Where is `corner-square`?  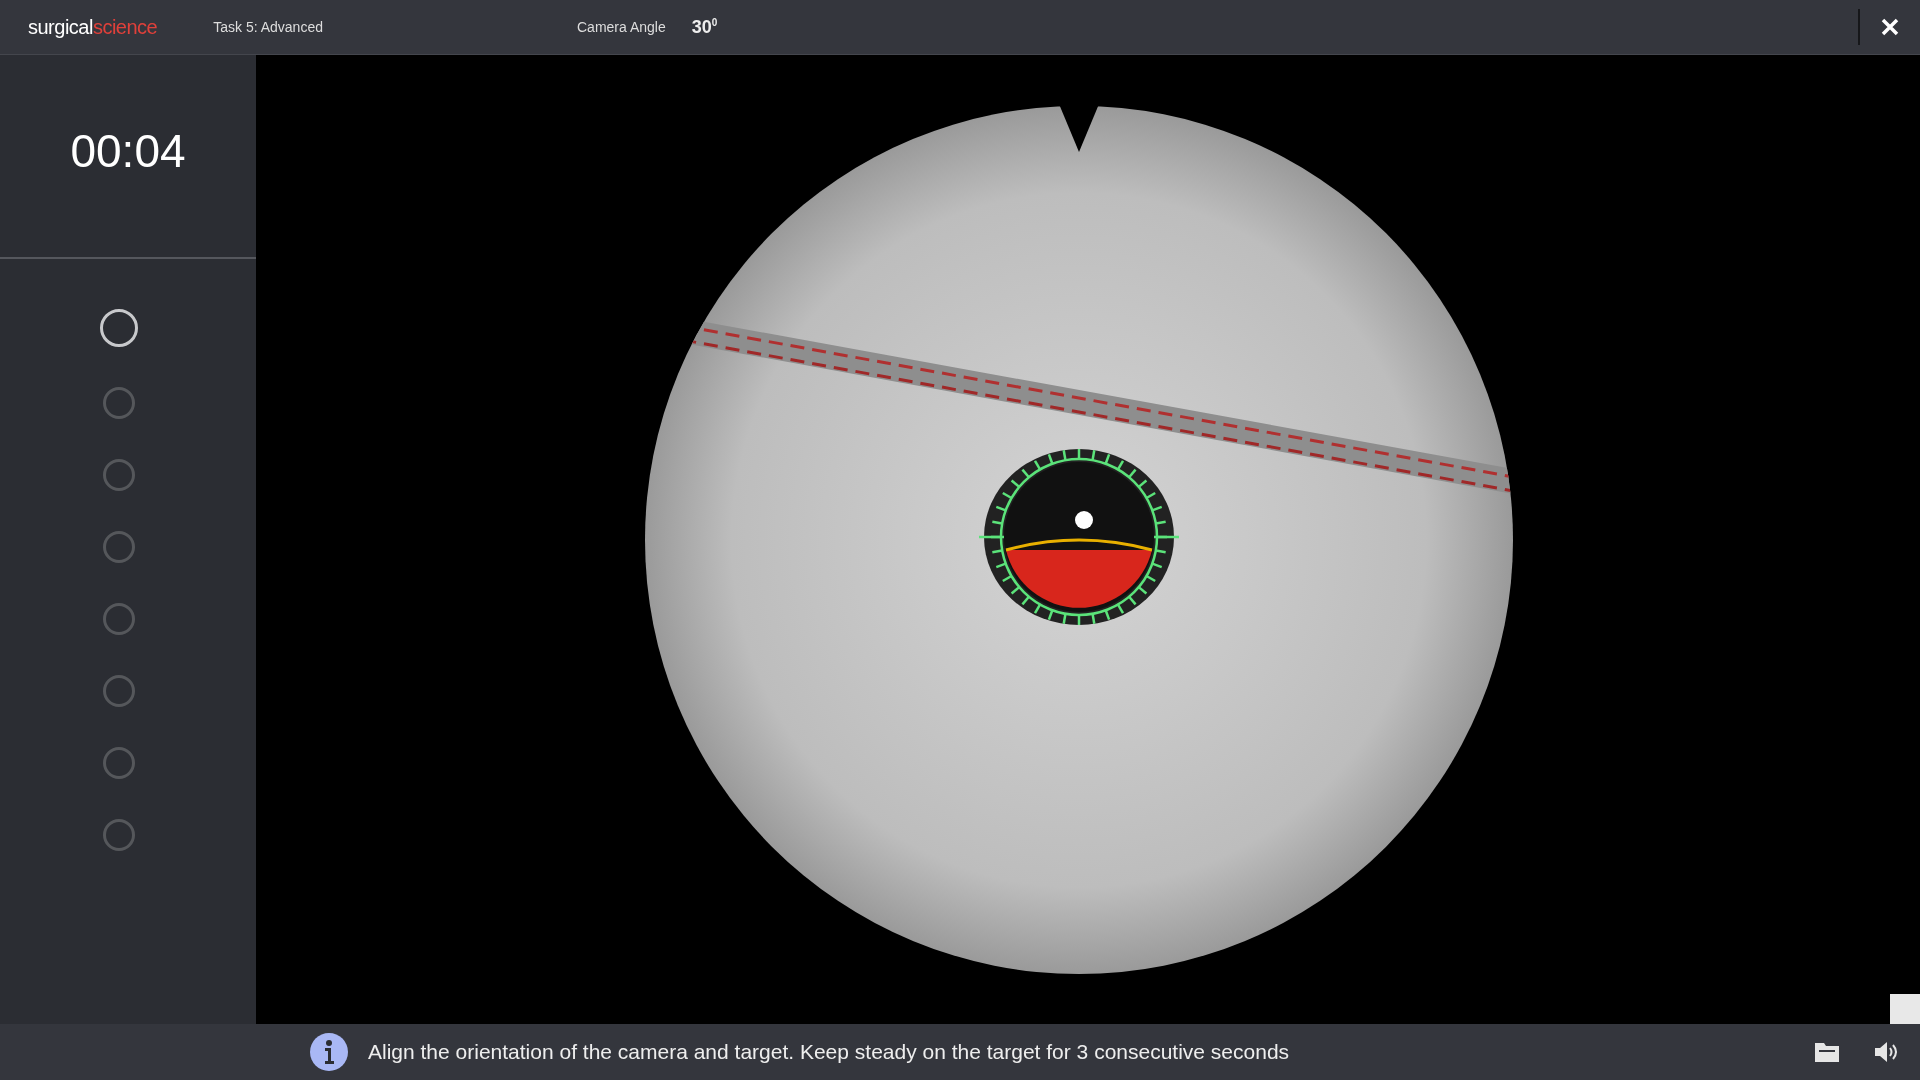
corner-square is located at coordinates (1905, 1009).